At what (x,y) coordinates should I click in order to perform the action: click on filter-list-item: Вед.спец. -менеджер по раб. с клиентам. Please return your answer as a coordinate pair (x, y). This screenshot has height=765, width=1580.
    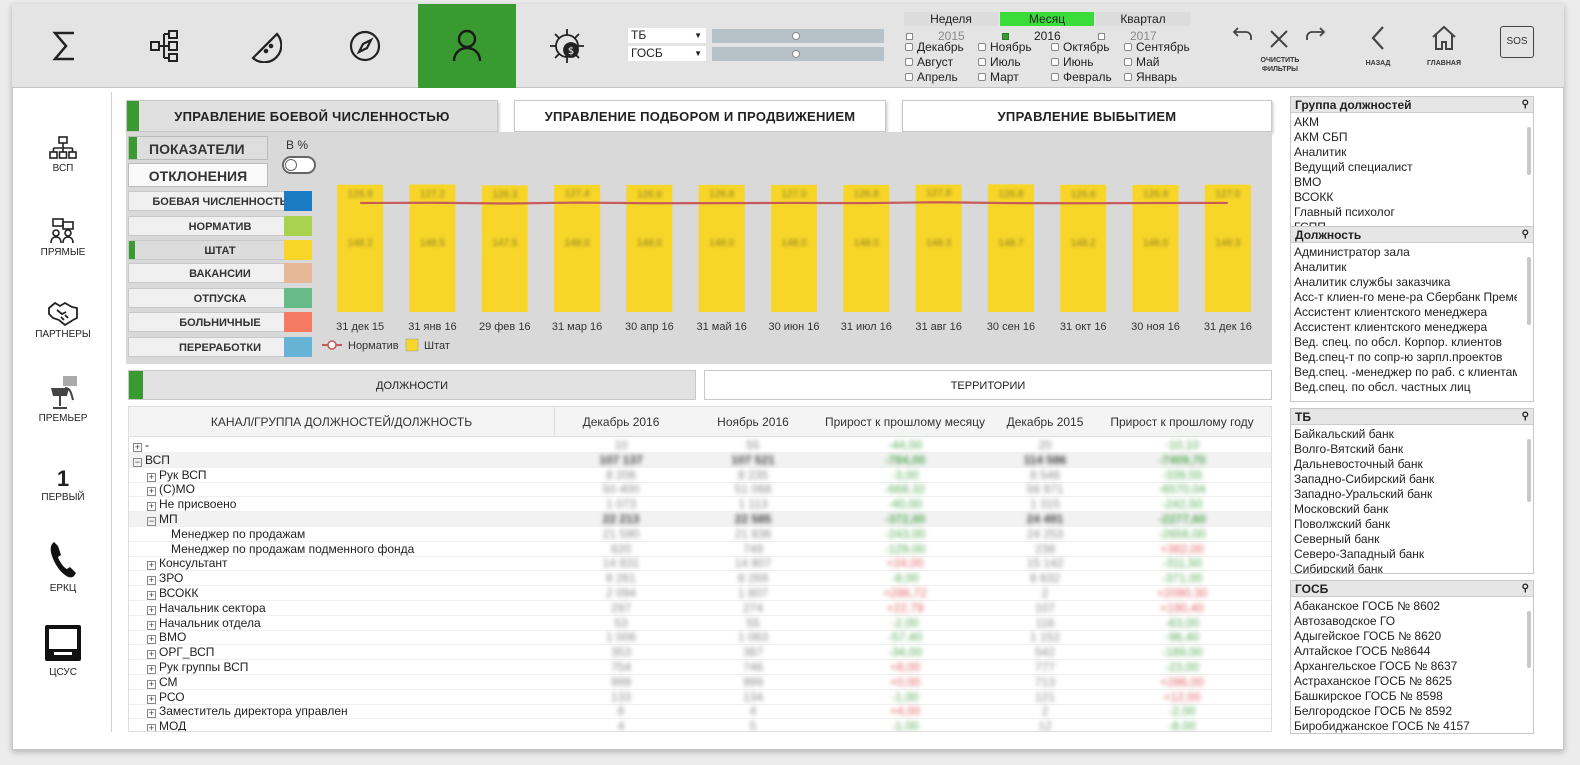
    Looking at the image, I should click on (1404, 372).